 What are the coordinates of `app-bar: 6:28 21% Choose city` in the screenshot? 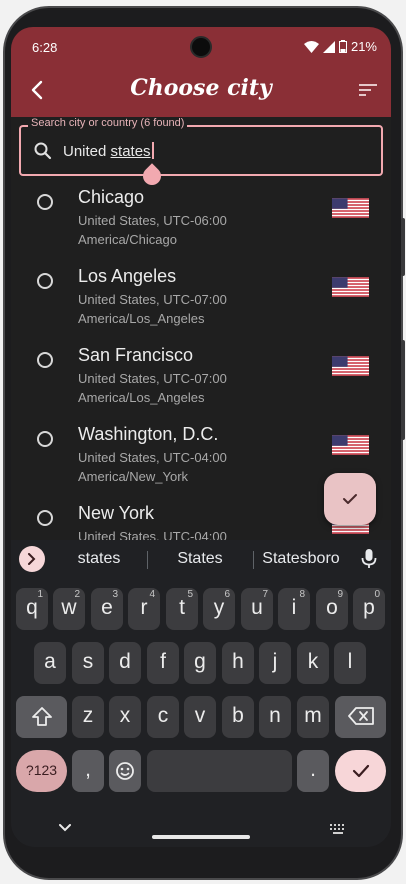 It's located at (201, 72).